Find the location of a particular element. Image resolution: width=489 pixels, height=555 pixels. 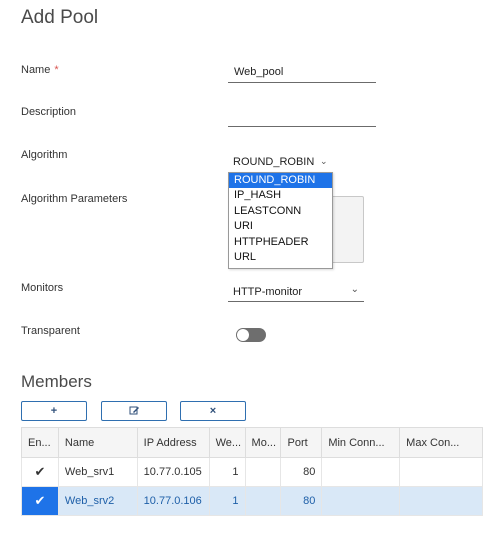

members-title: Members is located at coordinates (56, 381).